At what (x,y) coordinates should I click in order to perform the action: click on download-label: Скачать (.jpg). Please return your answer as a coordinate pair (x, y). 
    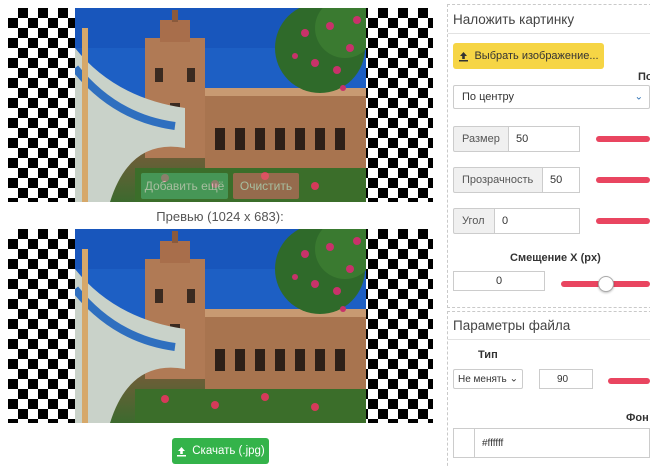
    Looking at the image, I should click on (228, 451).